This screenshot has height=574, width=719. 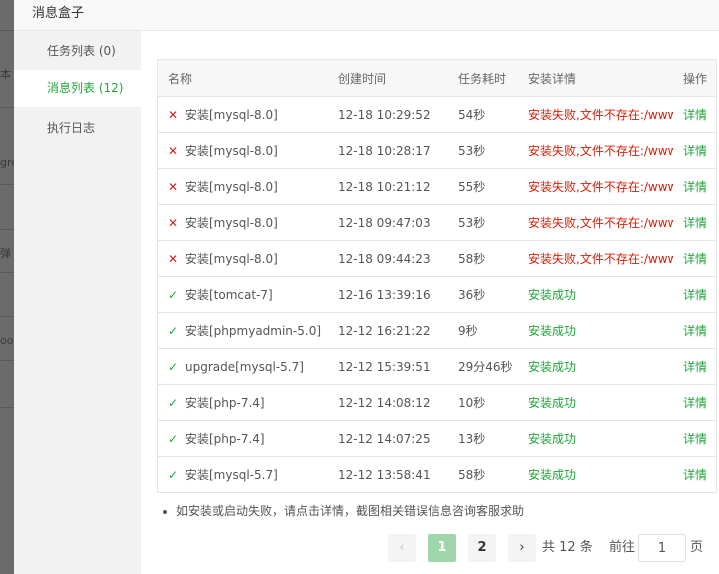 What do you see at coordinates (622, 547) in the screenshot?
I see `goto-label: 前往` at bounding box center [622, 547].